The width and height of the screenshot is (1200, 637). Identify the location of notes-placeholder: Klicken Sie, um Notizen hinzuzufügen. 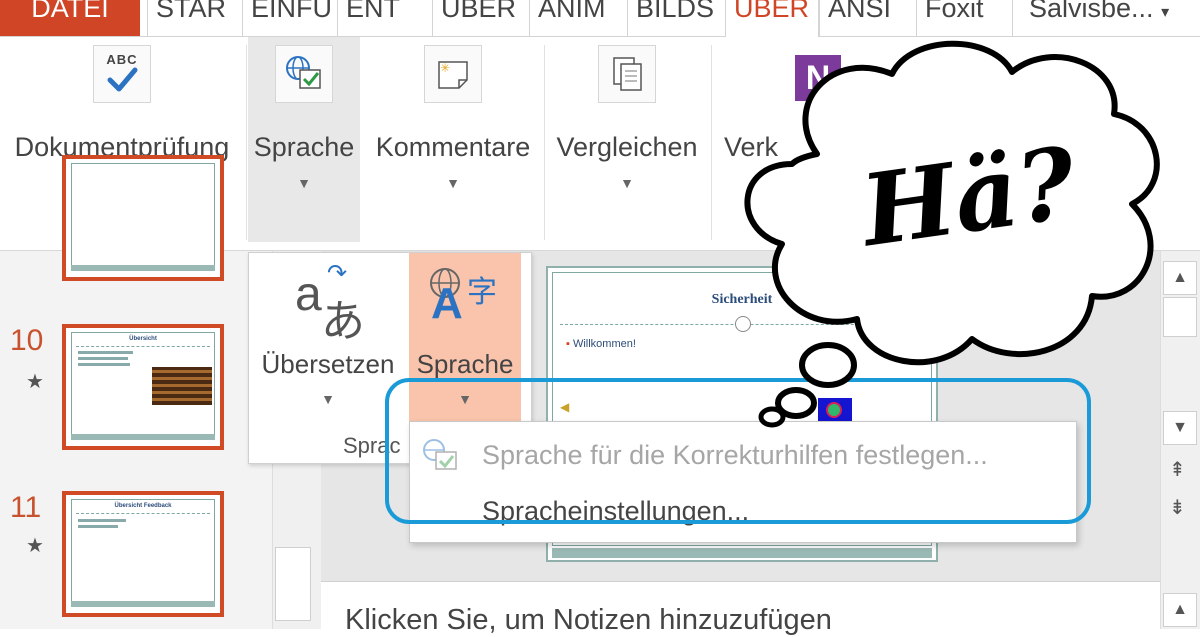
(588, 620).